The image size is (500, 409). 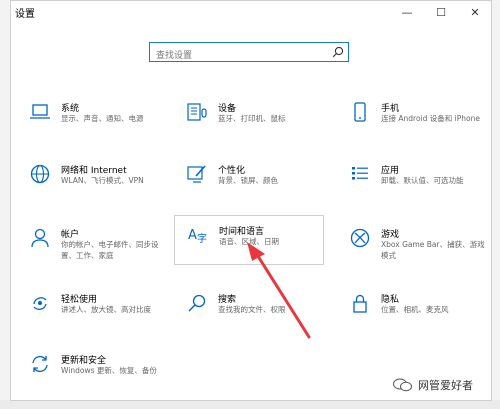 What do you see at coordinates (445, 385) in the screenshot?
I see `watermark-text: 网管爱好者` at bounding box center [445, 385].